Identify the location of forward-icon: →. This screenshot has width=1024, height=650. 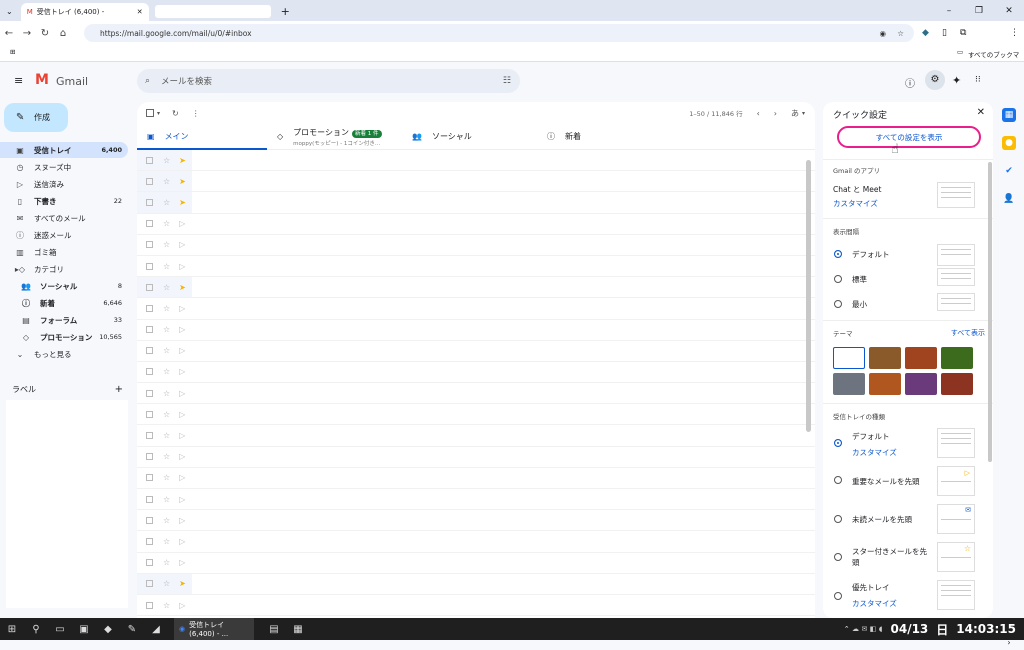
(27, 33).